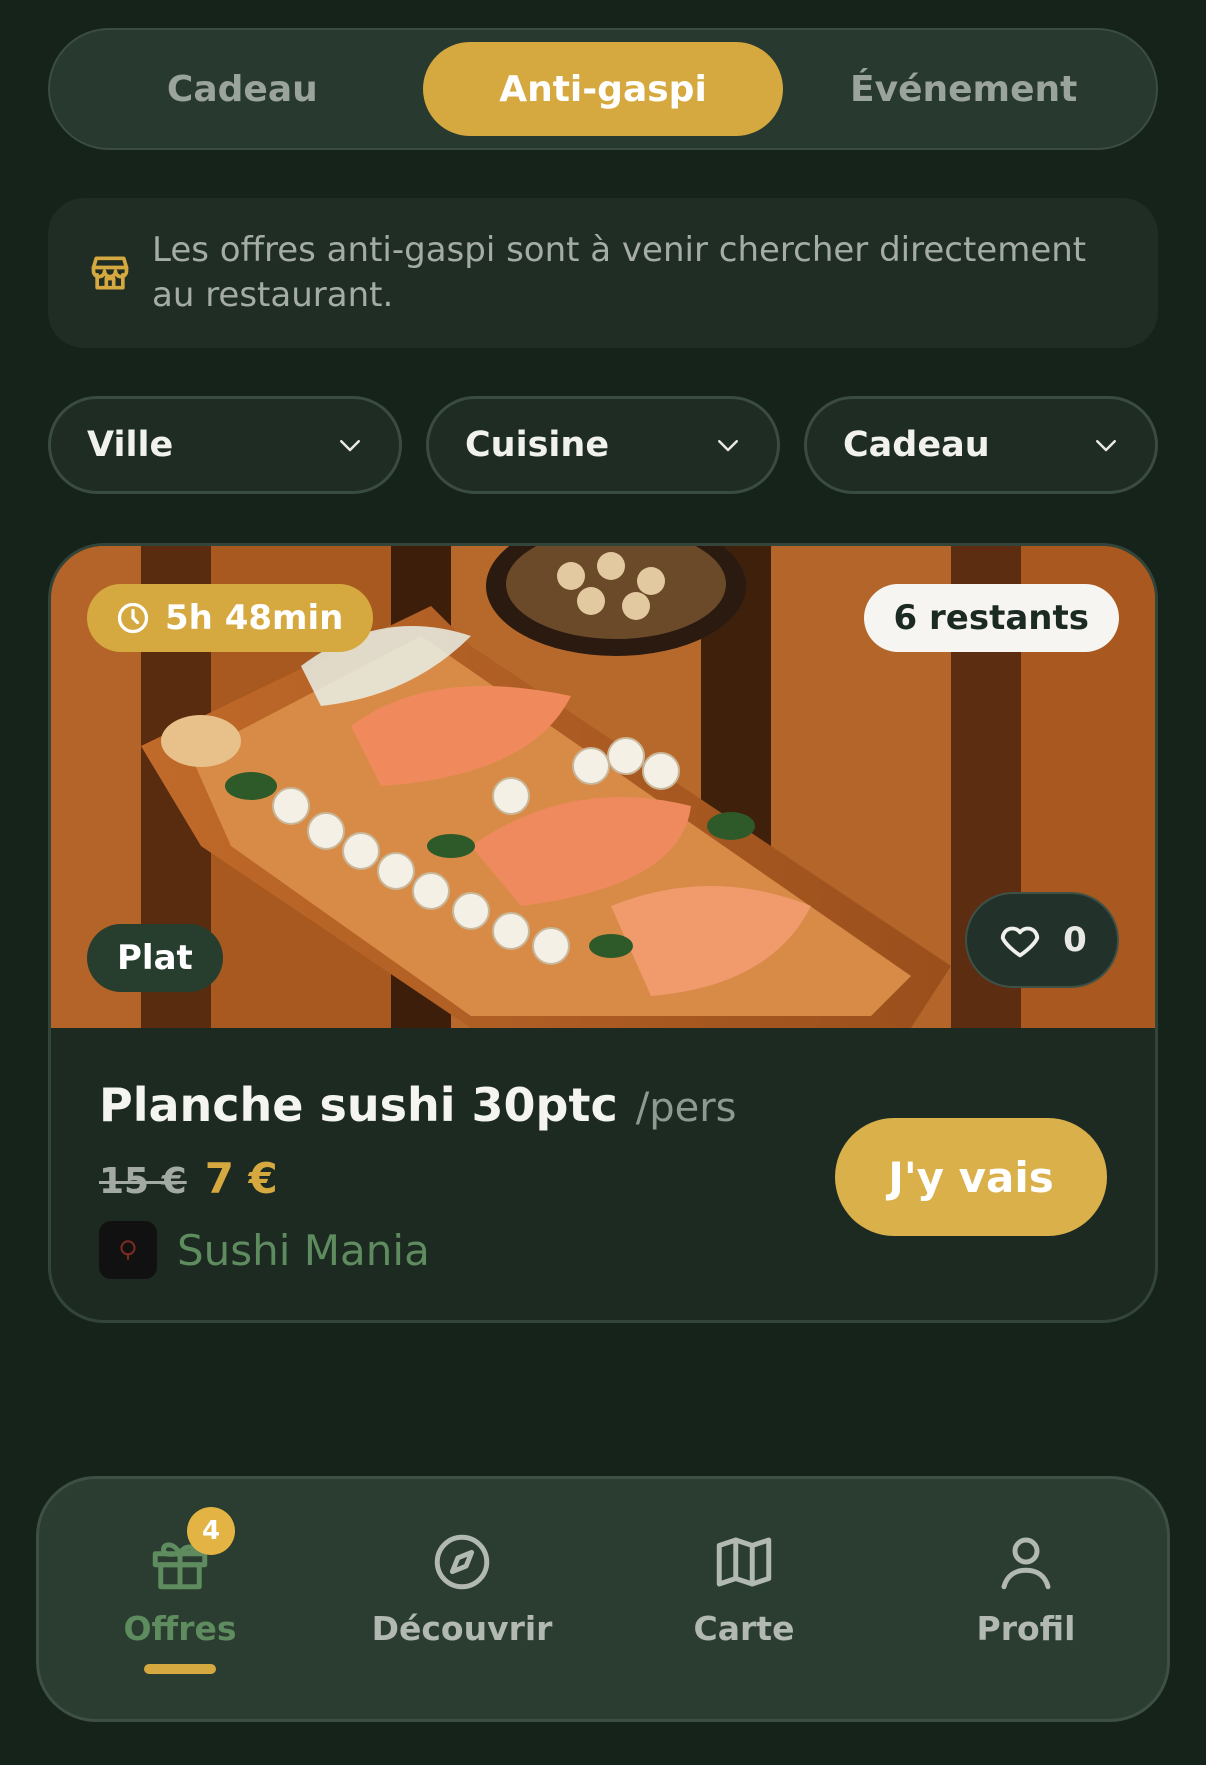 The image size is (1206, 1765). What do you see at coordinates (130, 445) in the screenshot?
I see `filter-label: Ville` at bounding box center [130, 445].